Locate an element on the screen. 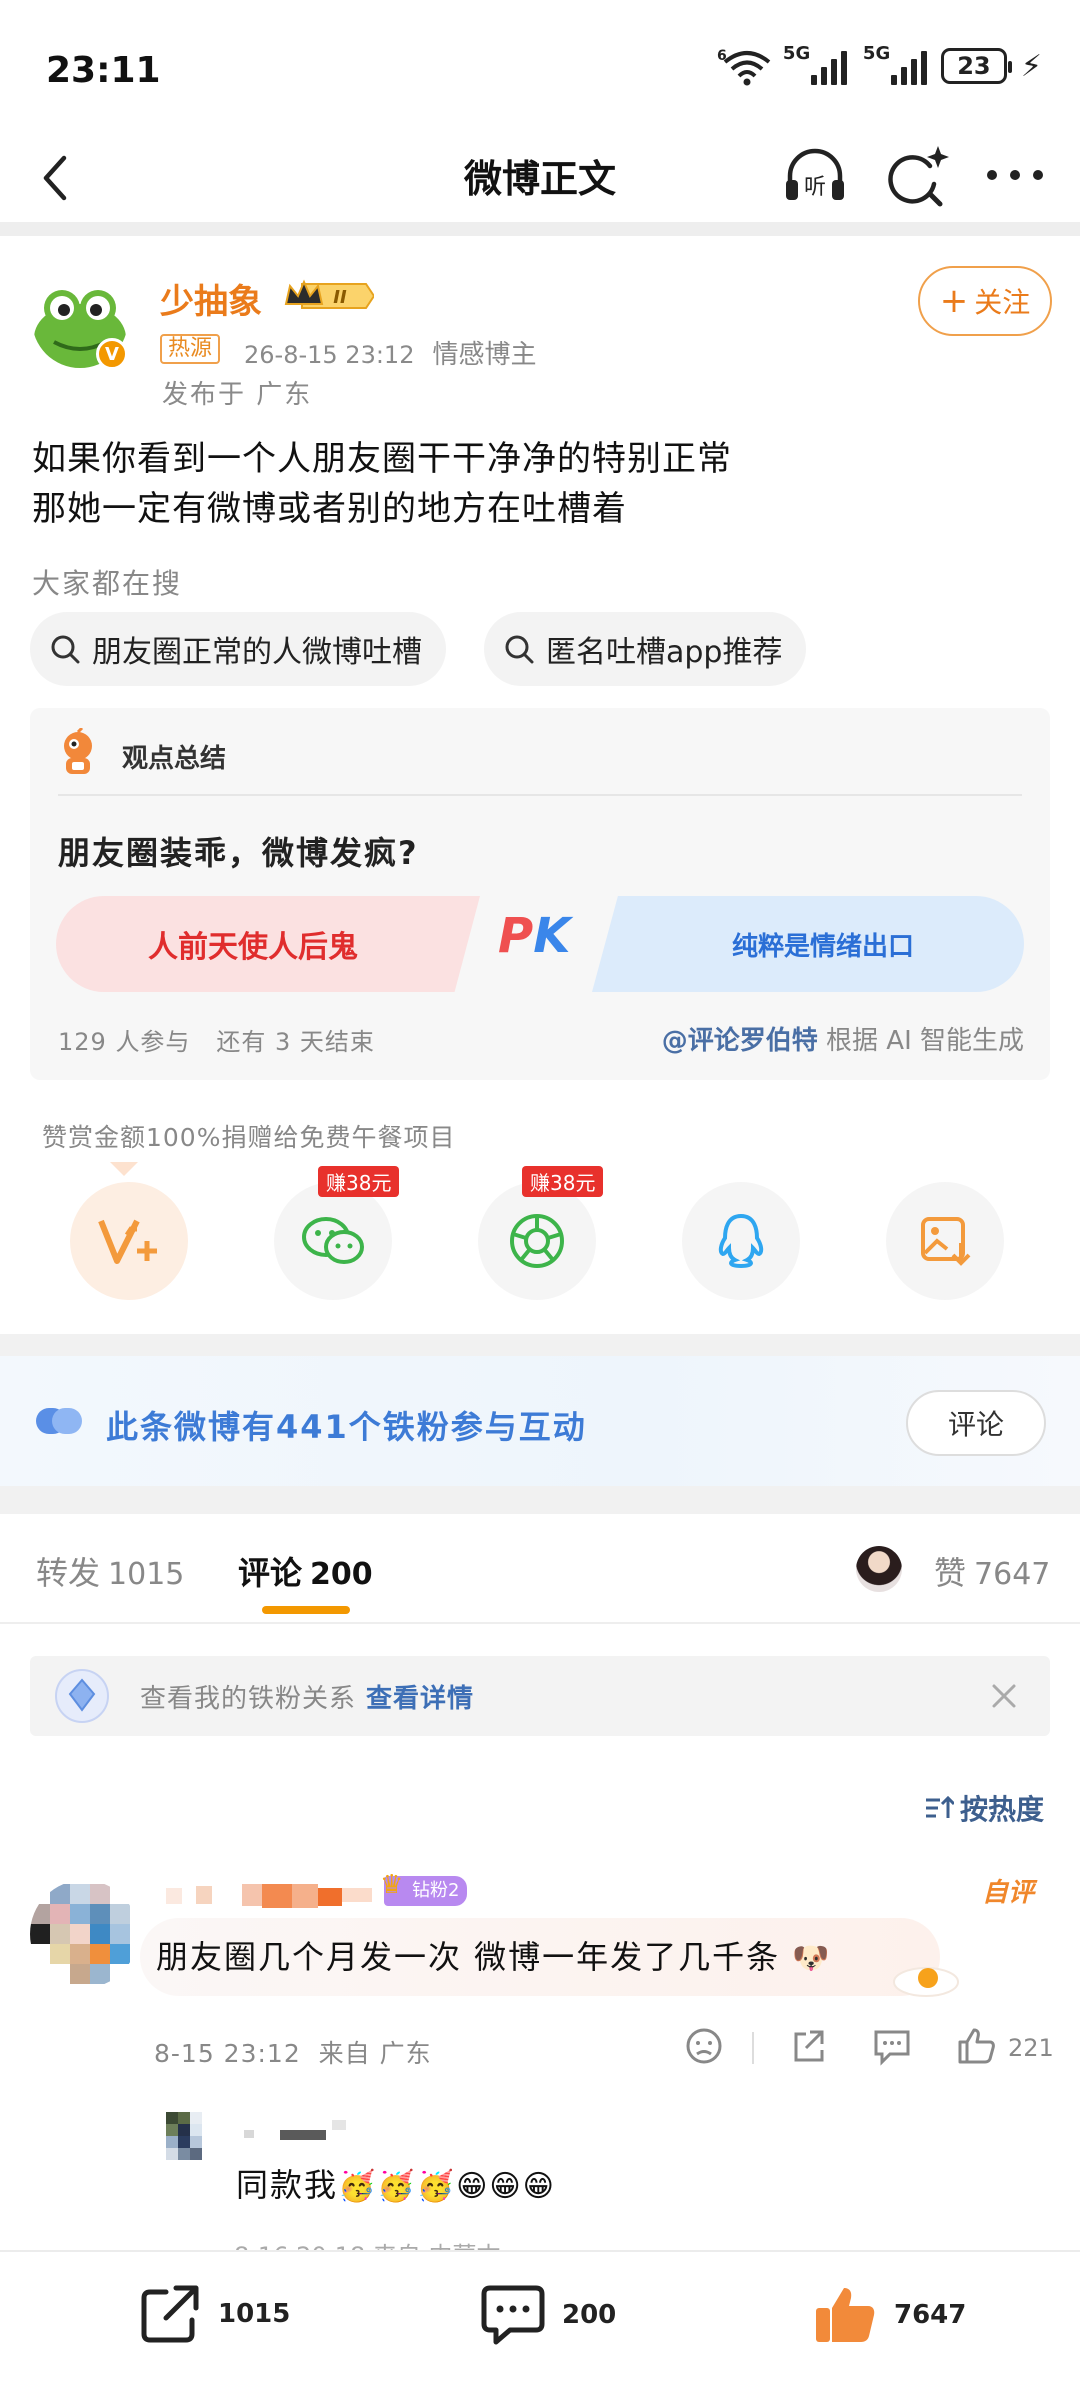 Image resolution: width=1080 pixels, height=2386 pixels. diamond-badge-icon is located at coordinates (82, 1696).